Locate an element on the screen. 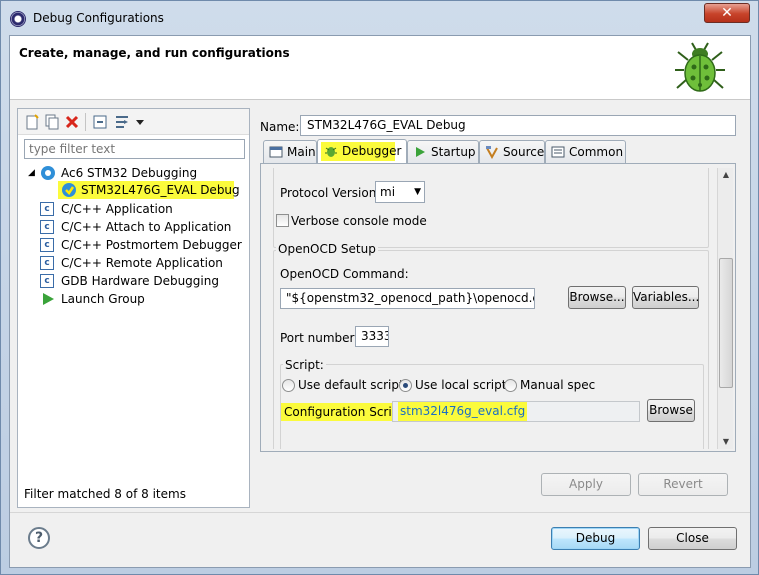 The height and width of the screenshot is (575, 759). use-default-script-label: Use default script is located at coordinates (351, 385).